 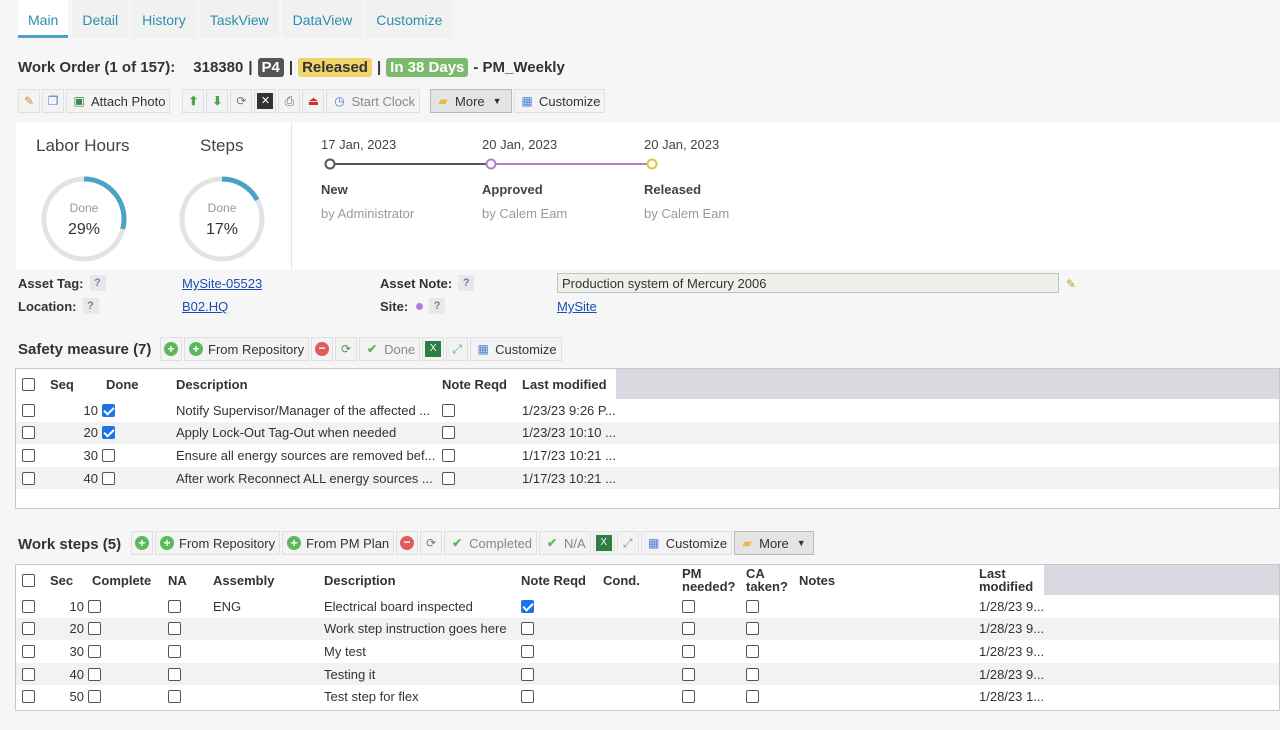 What do you see at coordinates (708, 580) in the screenshot?
I see `column-header: PM needed?` at bounding box center [708, 580].